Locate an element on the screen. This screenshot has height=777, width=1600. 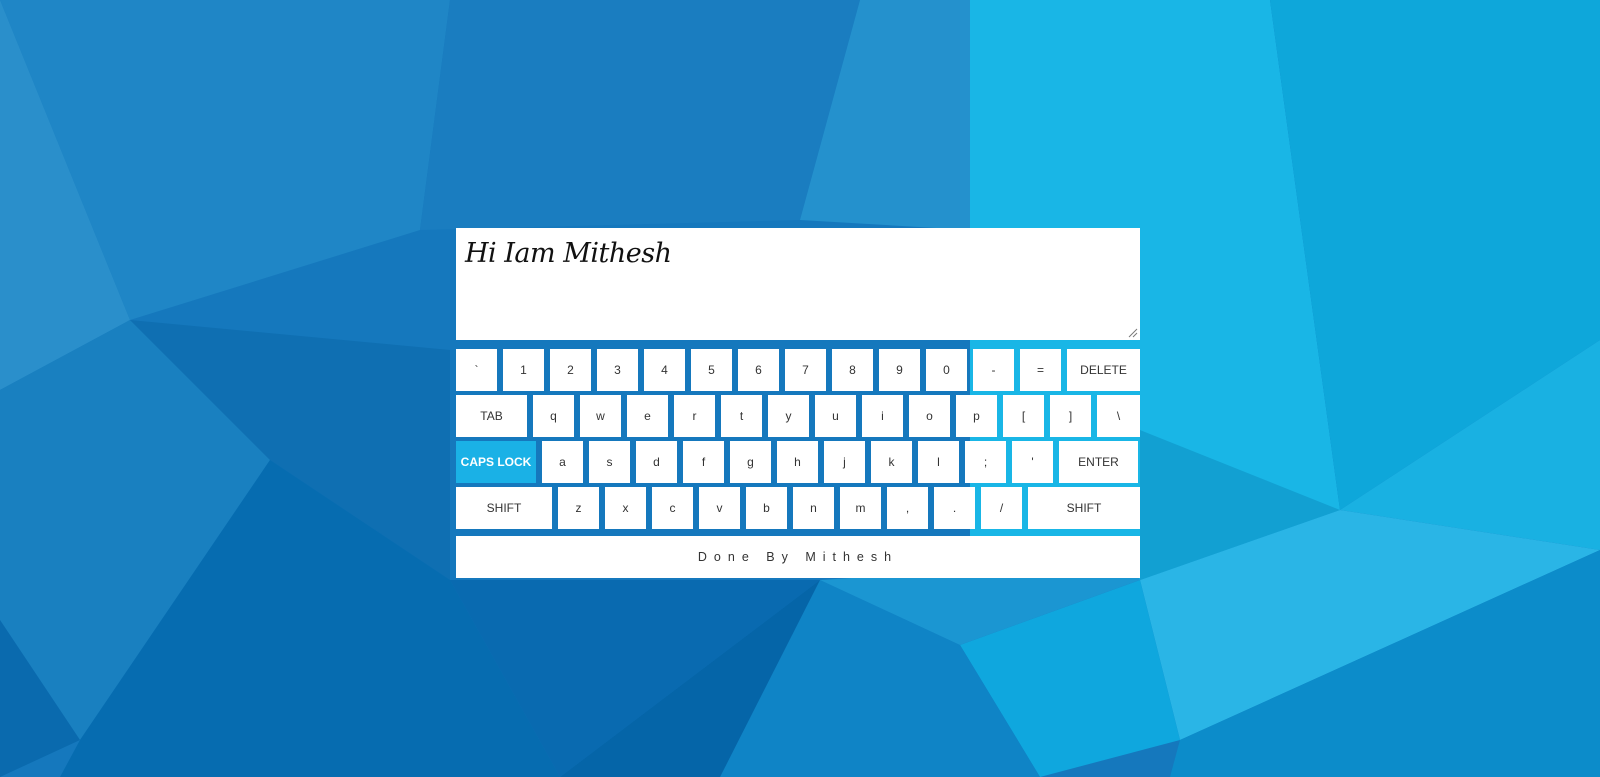
key-c: c is located at coordinates (672, 508).